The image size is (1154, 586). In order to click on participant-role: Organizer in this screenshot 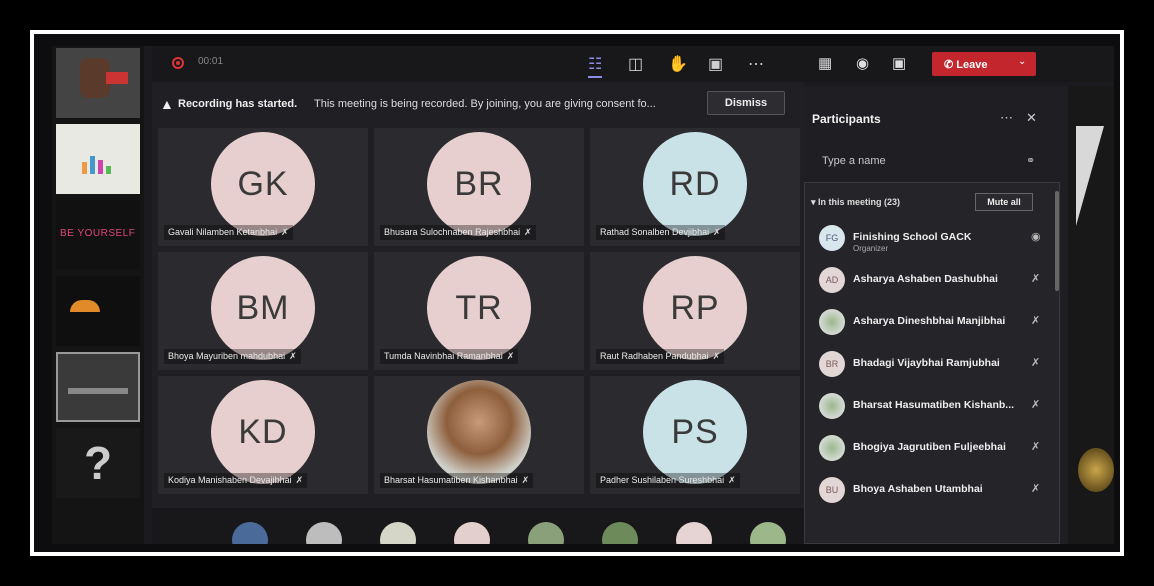, I will do `click(871, 248)`.